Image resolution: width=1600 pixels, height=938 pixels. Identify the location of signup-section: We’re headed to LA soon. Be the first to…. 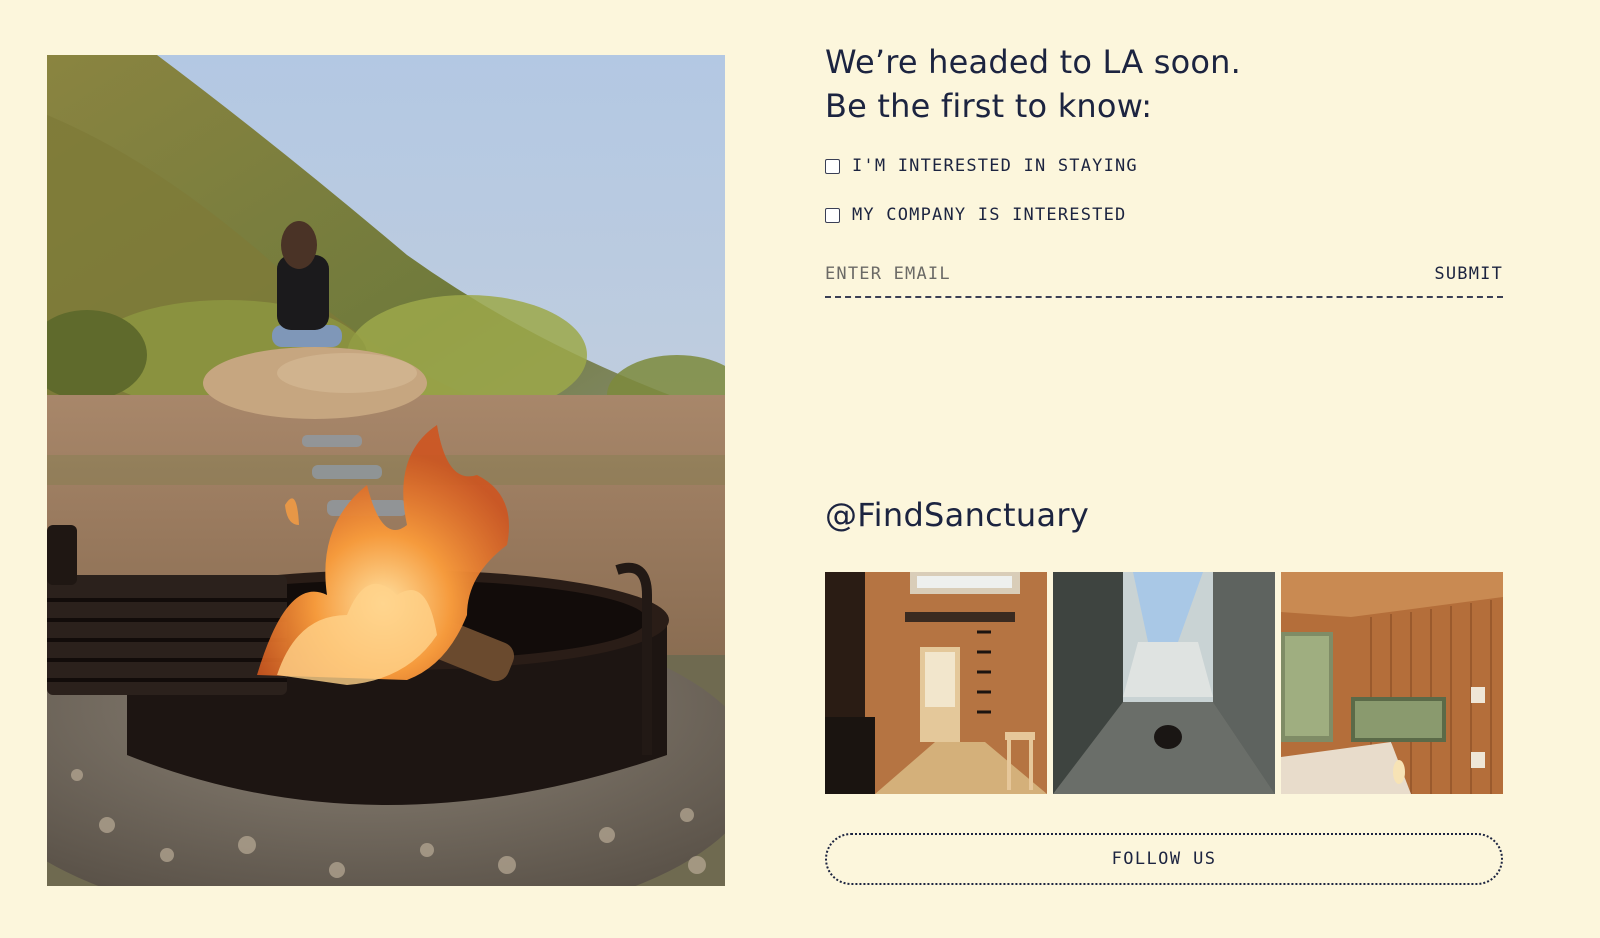
(1164, 169).